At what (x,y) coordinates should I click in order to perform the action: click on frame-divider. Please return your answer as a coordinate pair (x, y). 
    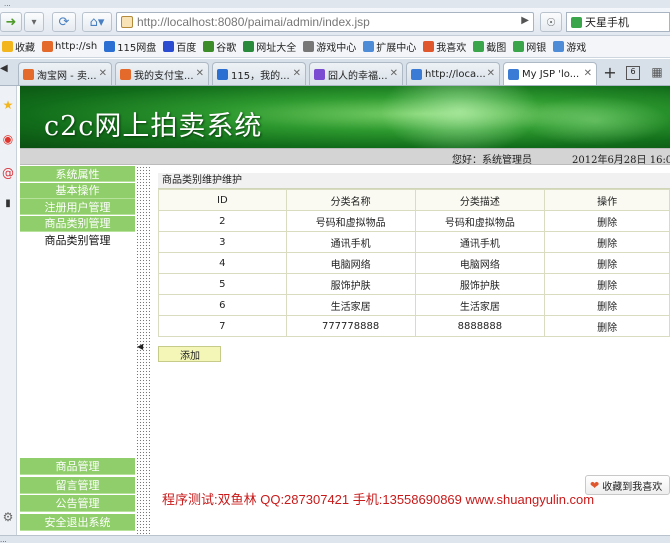
    Looking at the image, I should click on (143, 354).